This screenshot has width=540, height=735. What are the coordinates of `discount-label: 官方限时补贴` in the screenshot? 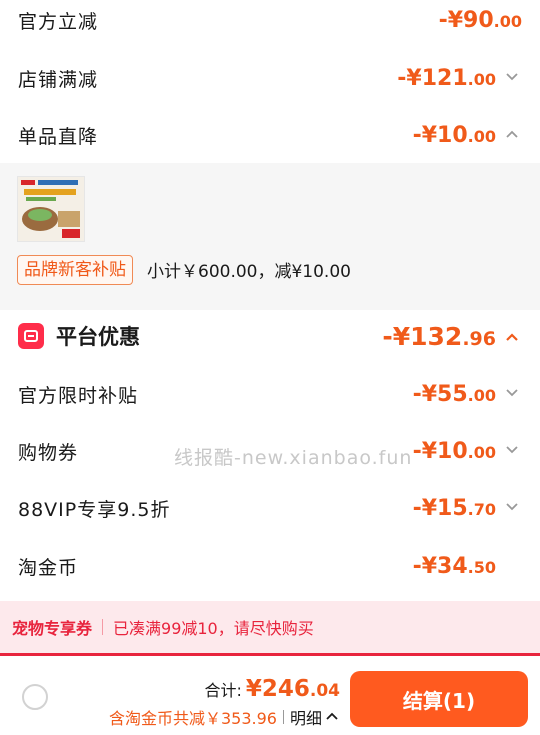 It's located at (78, 395).